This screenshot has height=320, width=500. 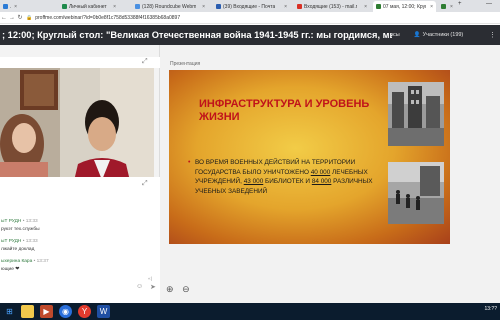 What do you see at coordinates (18, 249) in the screenshot?
I see `chat-message-text: лжайте доклад` at bounding box center [18, 249].